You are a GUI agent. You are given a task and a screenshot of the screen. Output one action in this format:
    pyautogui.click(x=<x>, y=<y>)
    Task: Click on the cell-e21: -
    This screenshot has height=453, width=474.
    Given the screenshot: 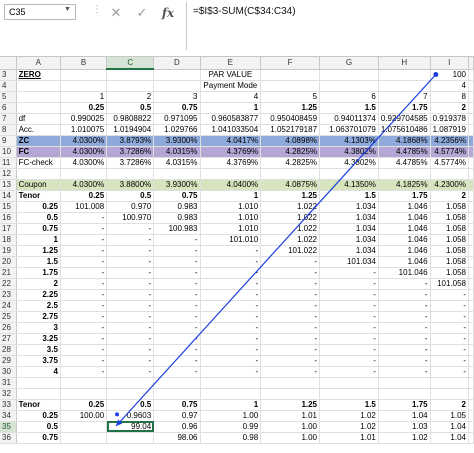 What is the action you would take?
    pyautogui.click(x=231, y=273)
    